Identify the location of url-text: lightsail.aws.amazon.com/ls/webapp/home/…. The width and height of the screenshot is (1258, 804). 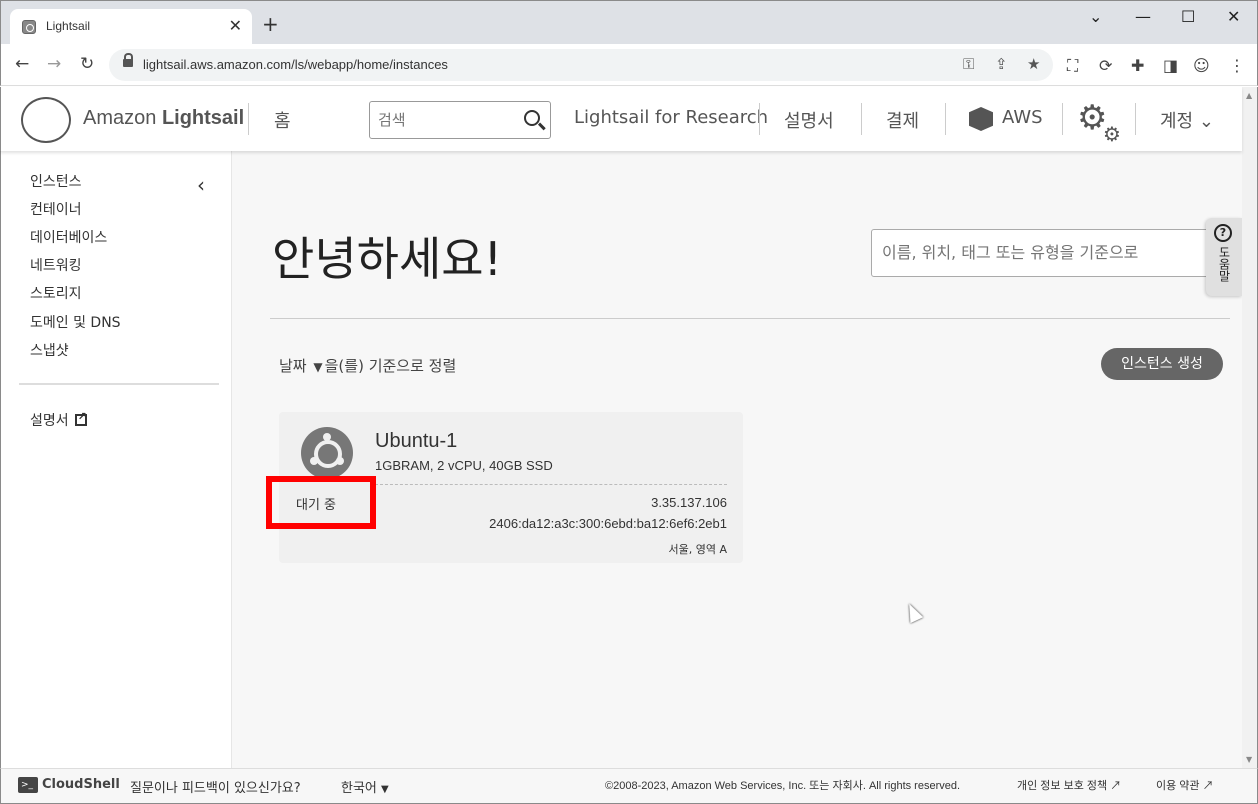
(295, 64).